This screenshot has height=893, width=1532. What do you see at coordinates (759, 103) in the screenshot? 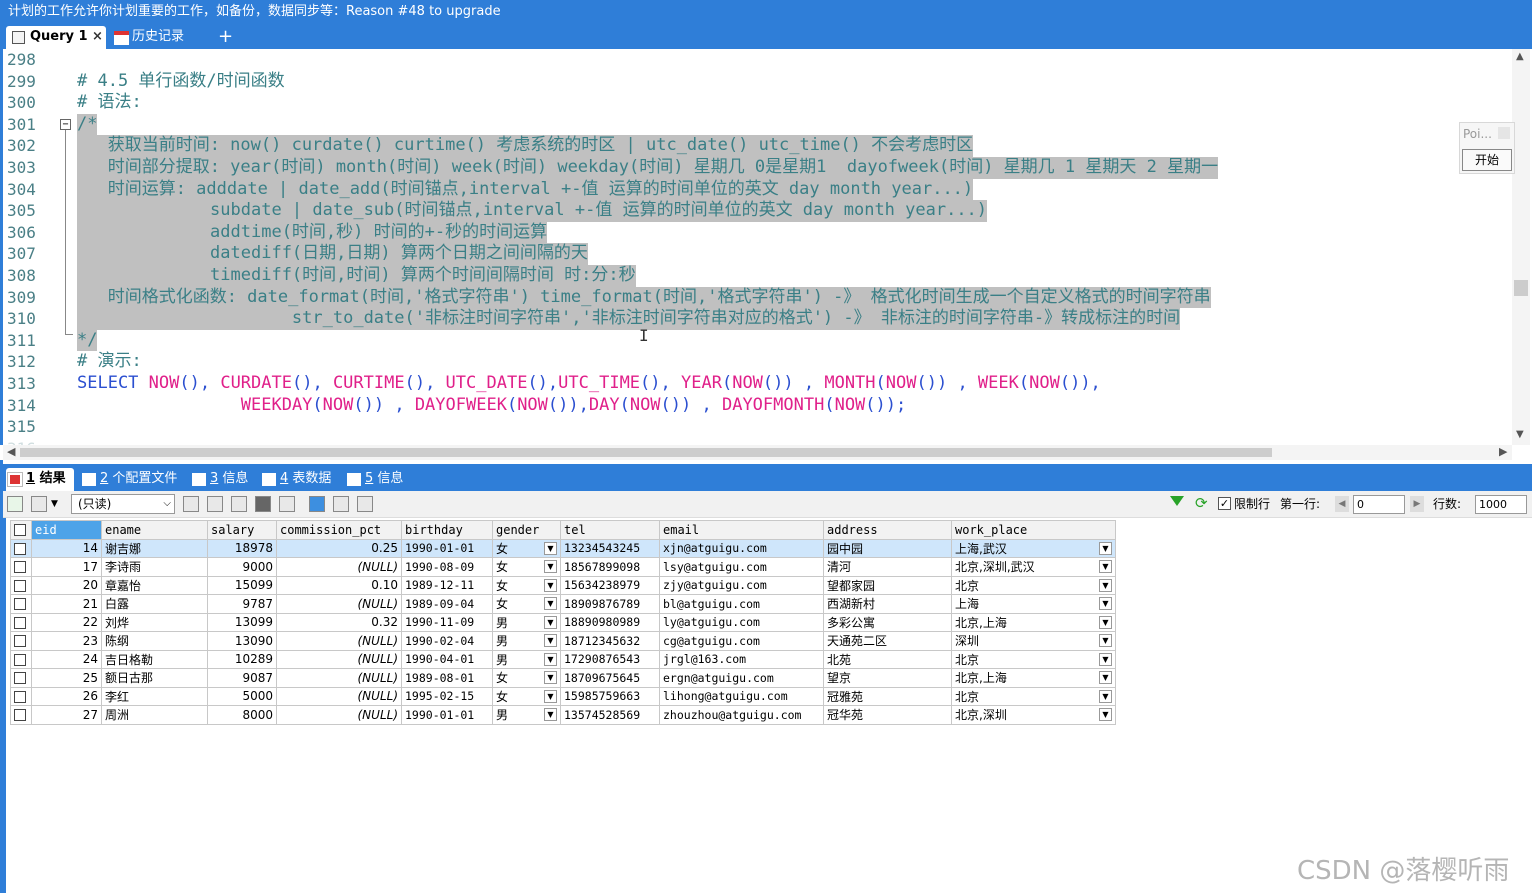
I see `code-line: 300 # 语法:` at bounding box center [759, 103].